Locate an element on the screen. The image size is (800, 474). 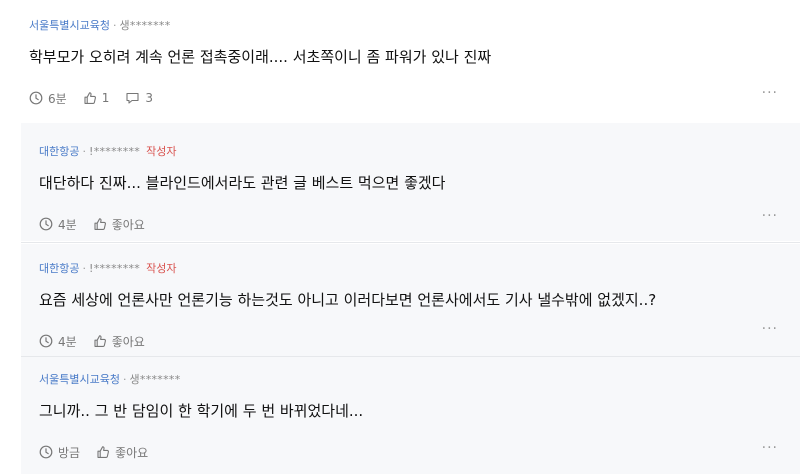
timestamp: 방금 is located at coordinates (59, 452).